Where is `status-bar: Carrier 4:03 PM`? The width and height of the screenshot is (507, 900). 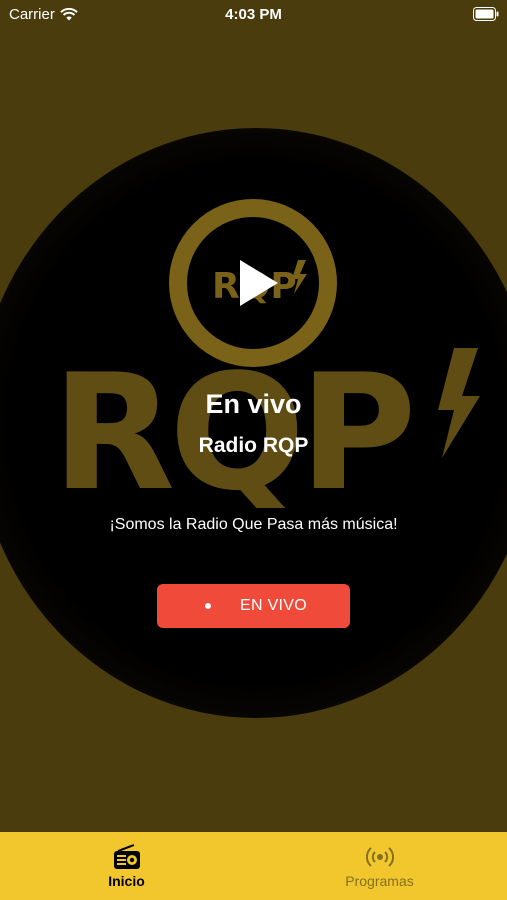
status-bar: Carrier 4:03 PM is located at coordinates (253, 14).